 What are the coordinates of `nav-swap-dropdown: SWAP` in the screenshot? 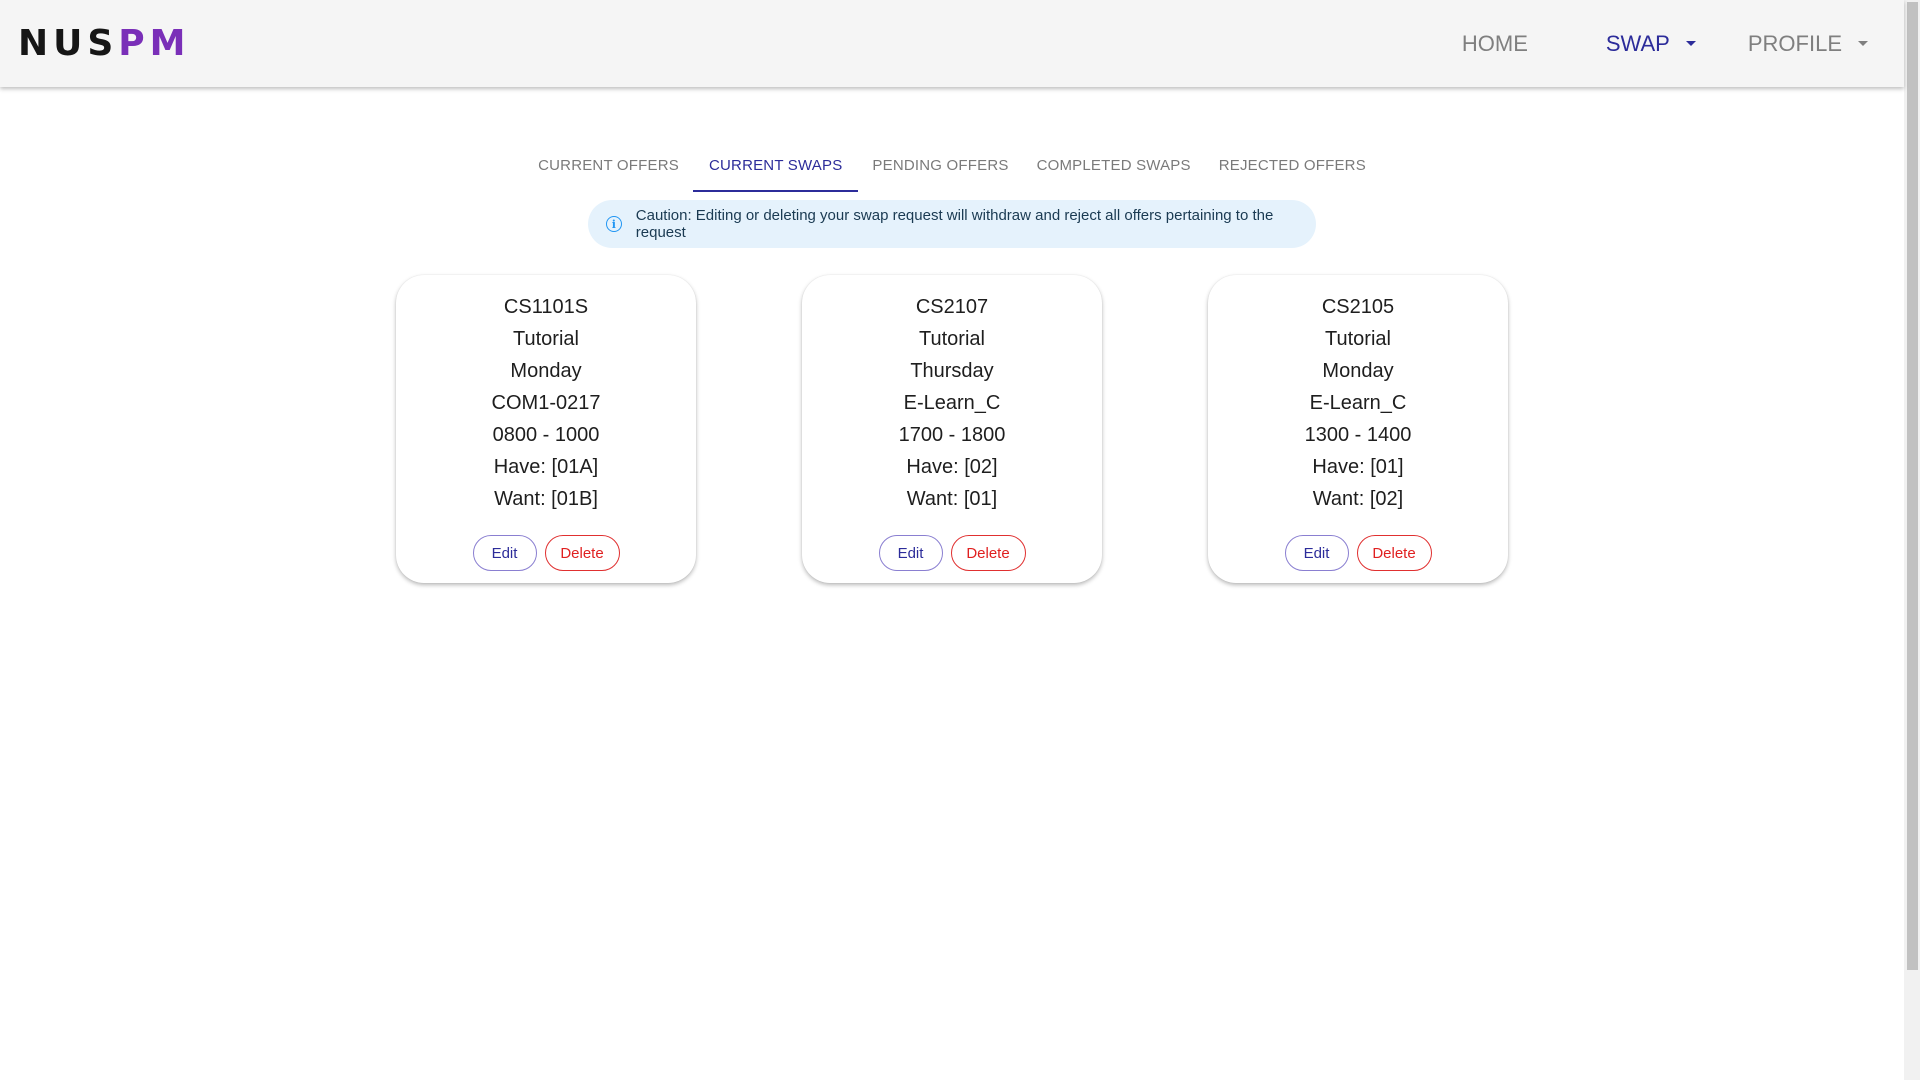 It's located at (1651, 44).